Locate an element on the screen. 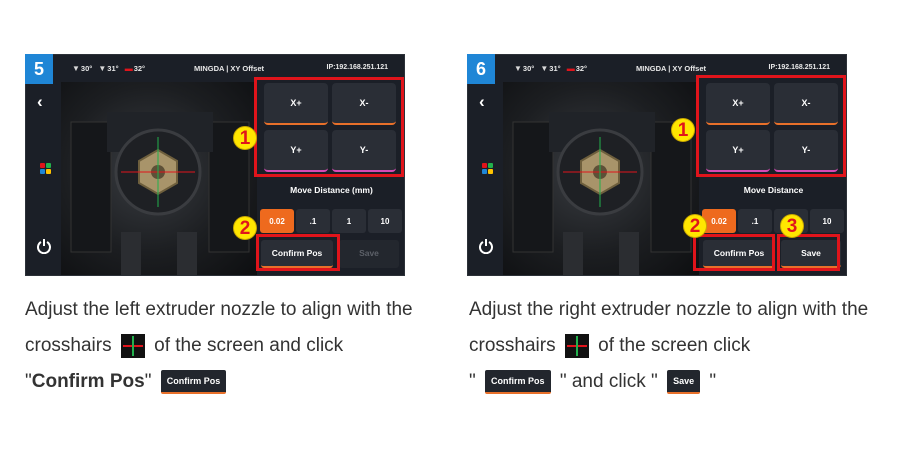  step-number-badge: 6 is located at coordinates (481, 69).